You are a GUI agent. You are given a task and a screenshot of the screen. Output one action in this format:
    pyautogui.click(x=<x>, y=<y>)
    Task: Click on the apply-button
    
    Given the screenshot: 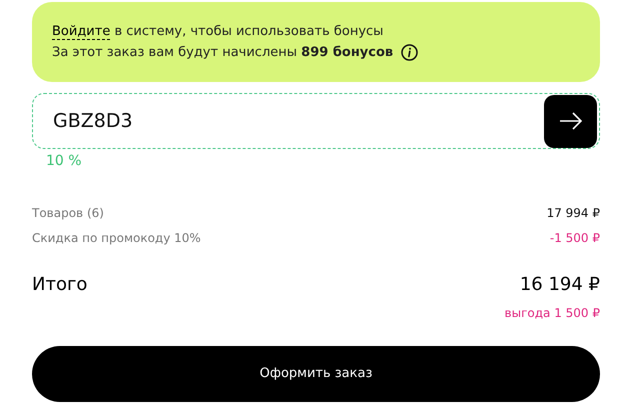 What is the action you would take?
    pyautogui.click(x=570, y=121)
    